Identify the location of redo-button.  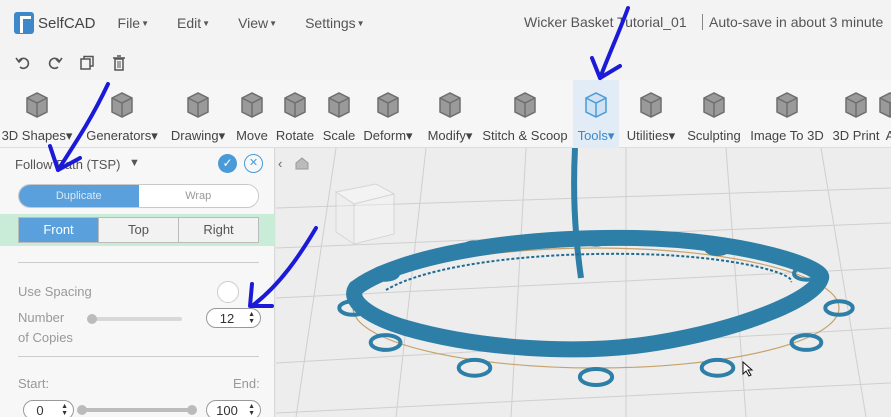
(55, 63).